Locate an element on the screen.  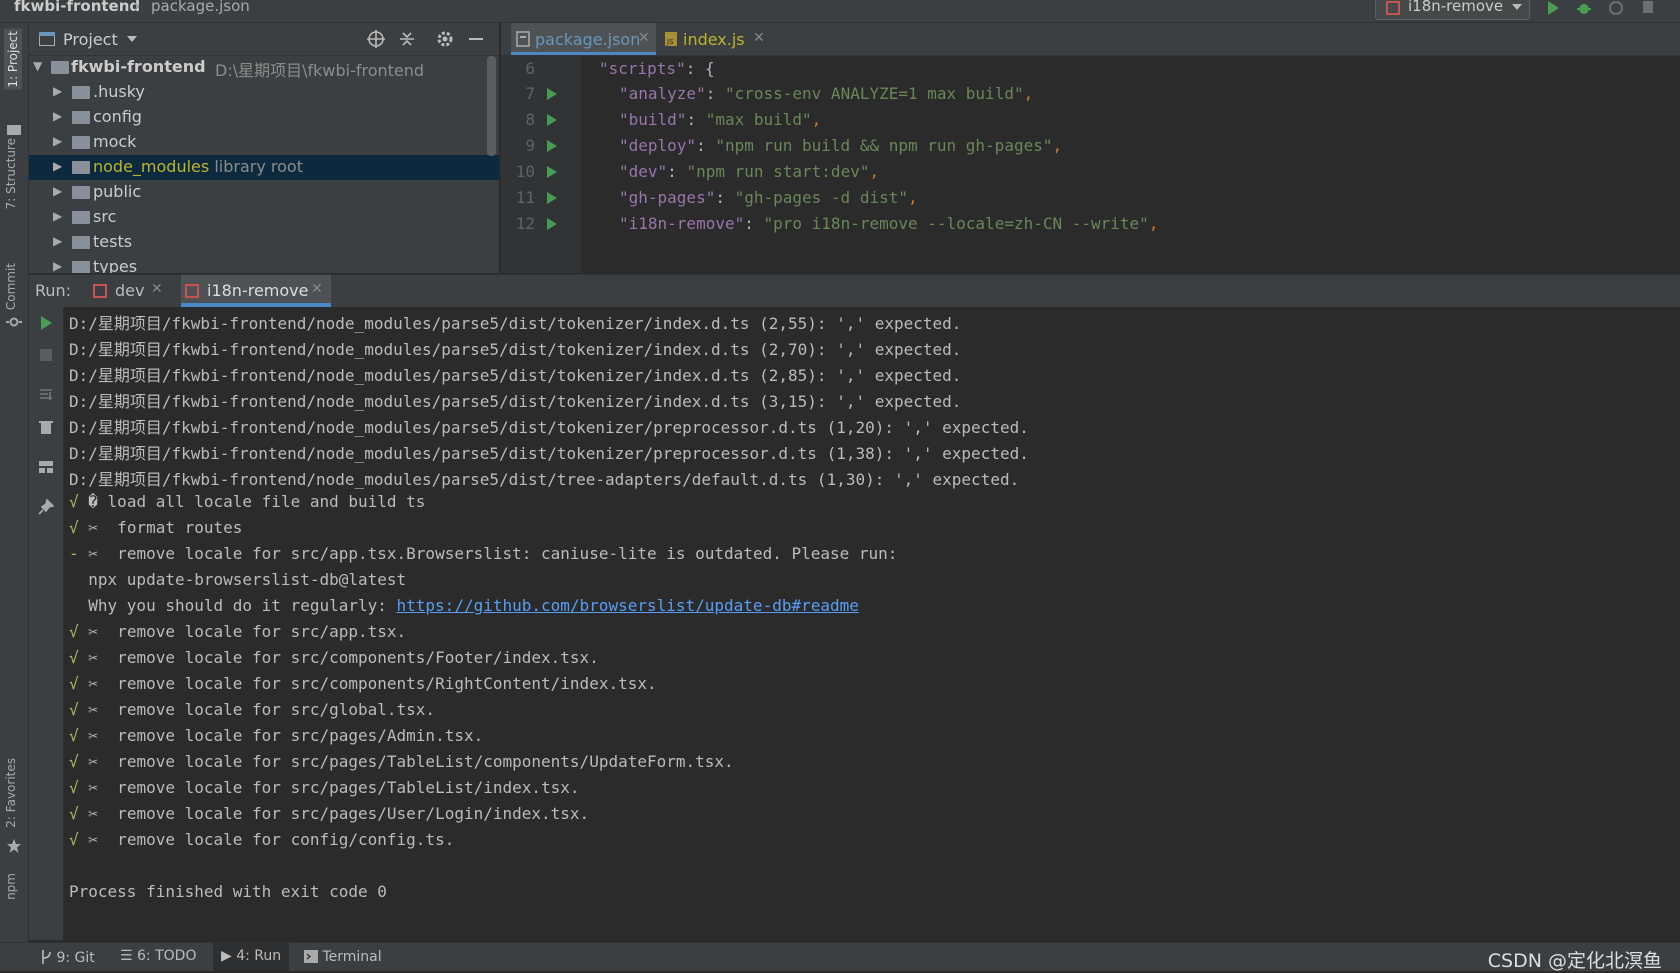
editor-tab-package-json: package.json ✕ is located at coordinates (583, 39).